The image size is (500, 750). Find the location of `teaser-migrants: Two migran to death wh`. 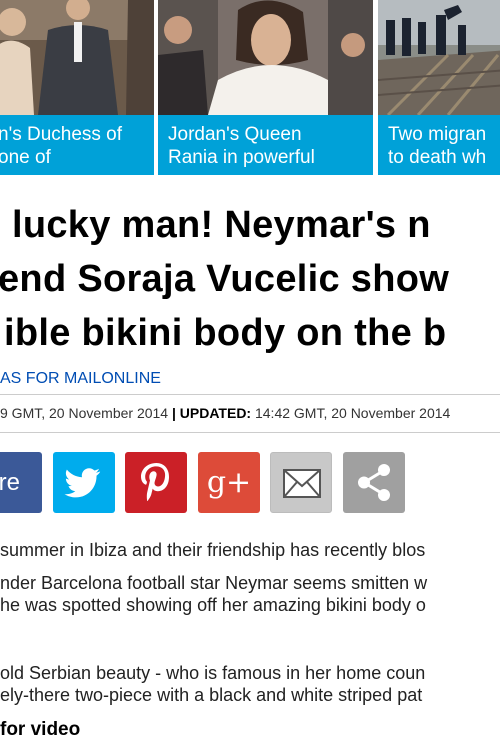

teaser-migrants: Two migran to death wh is located at coordinates (439, 87).